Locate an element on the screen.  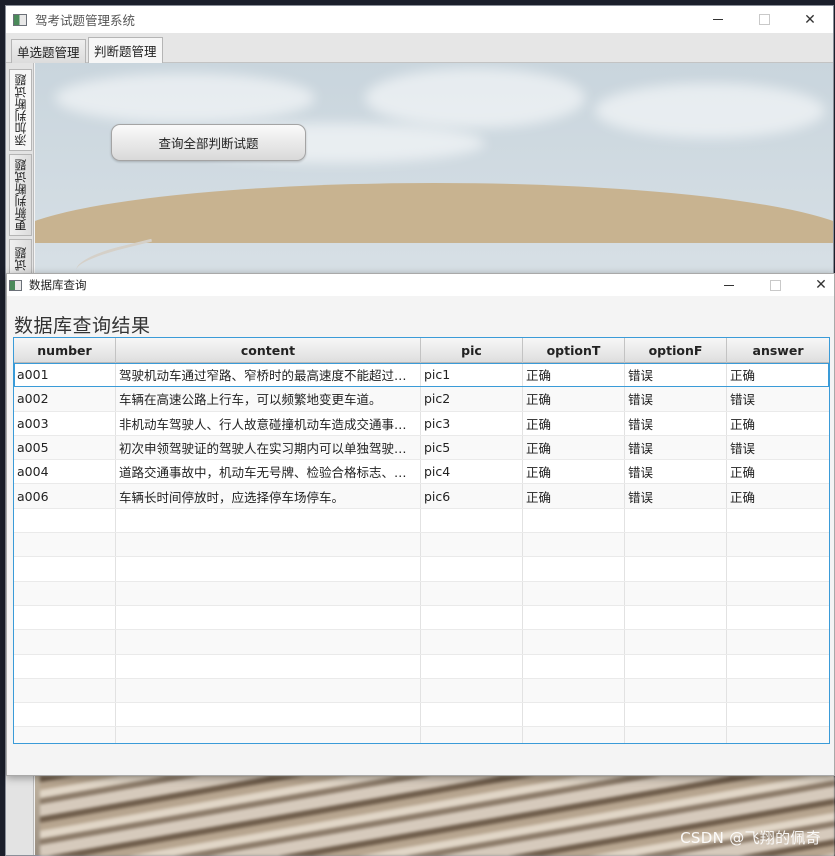
table-cell: a002 is located at coordinates (65, 399).